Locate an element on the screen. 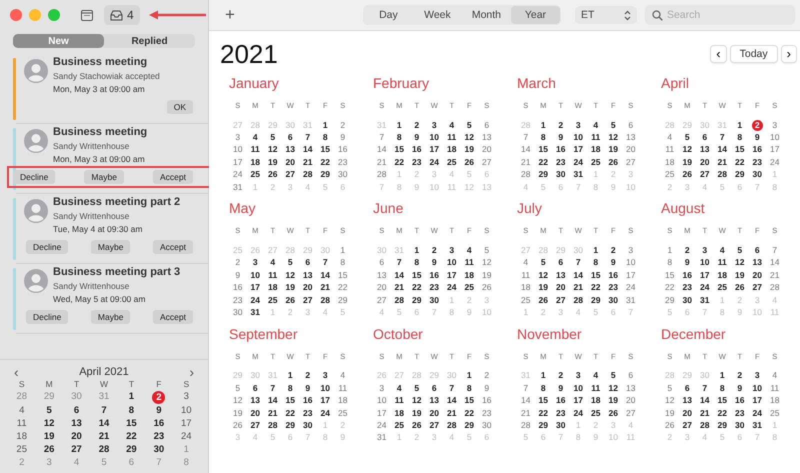  day-number: 29 is located at coordinates (417, 300).